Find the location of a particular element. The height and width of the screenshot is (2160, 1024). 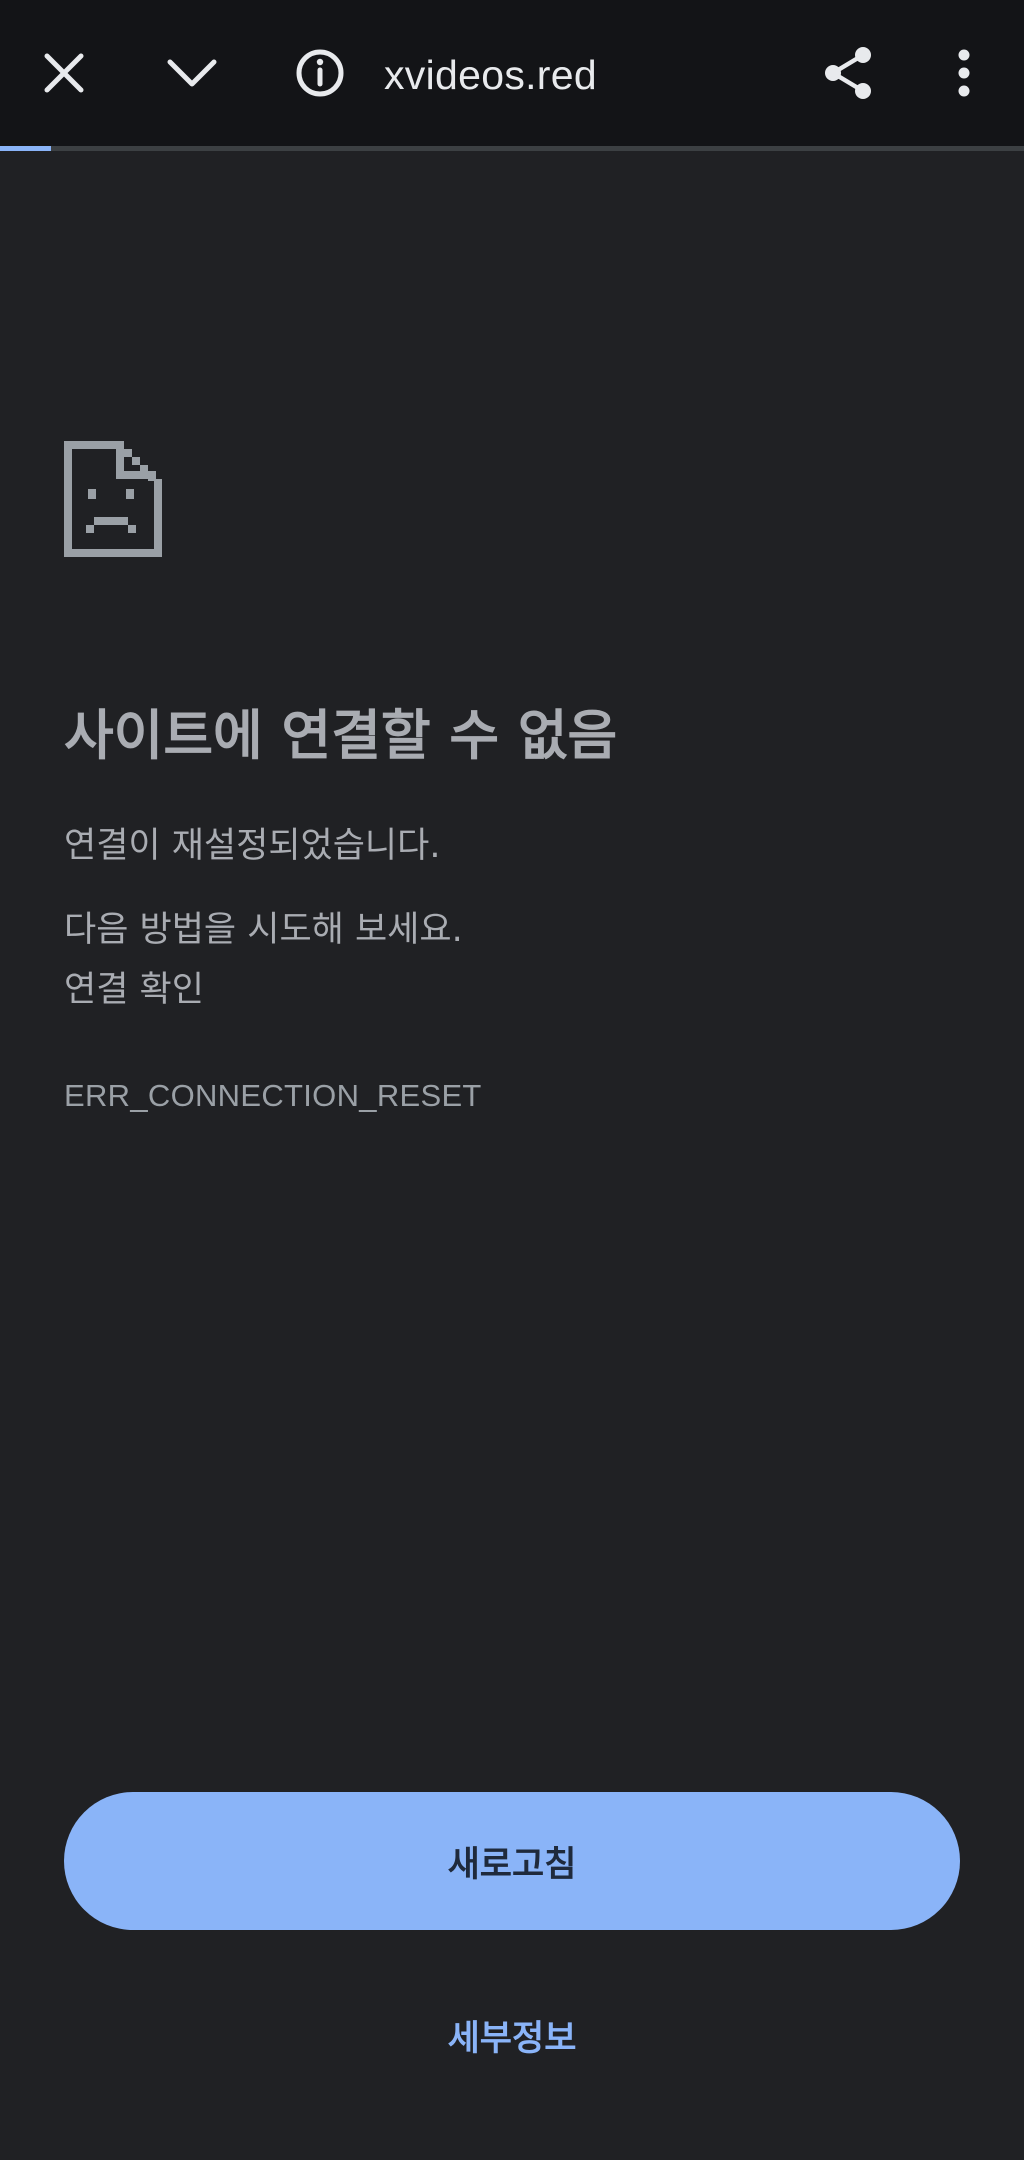

share-button is located at coordinates (848, 73).